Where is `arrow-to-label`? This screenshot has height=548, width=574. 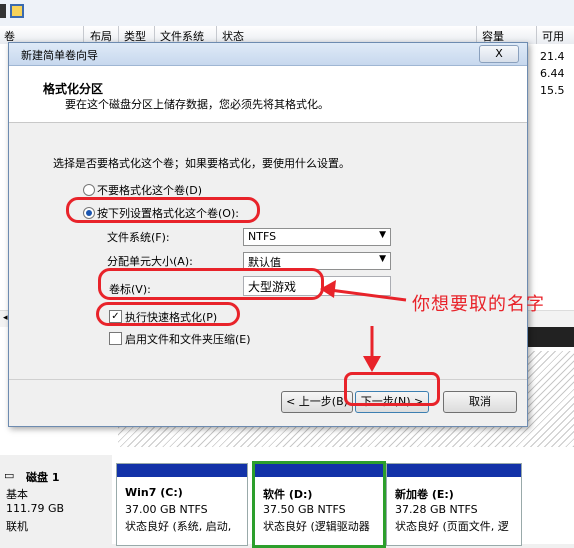 arrow-to-label is located at coordinates (368, 295).